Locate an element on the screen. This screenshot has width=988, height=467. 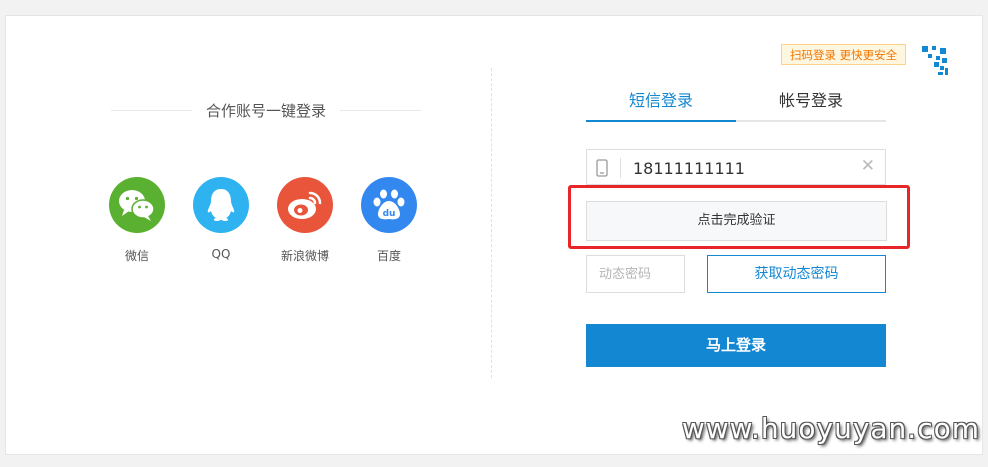
phone-field: ✕ is located at coordinates (736, 167).